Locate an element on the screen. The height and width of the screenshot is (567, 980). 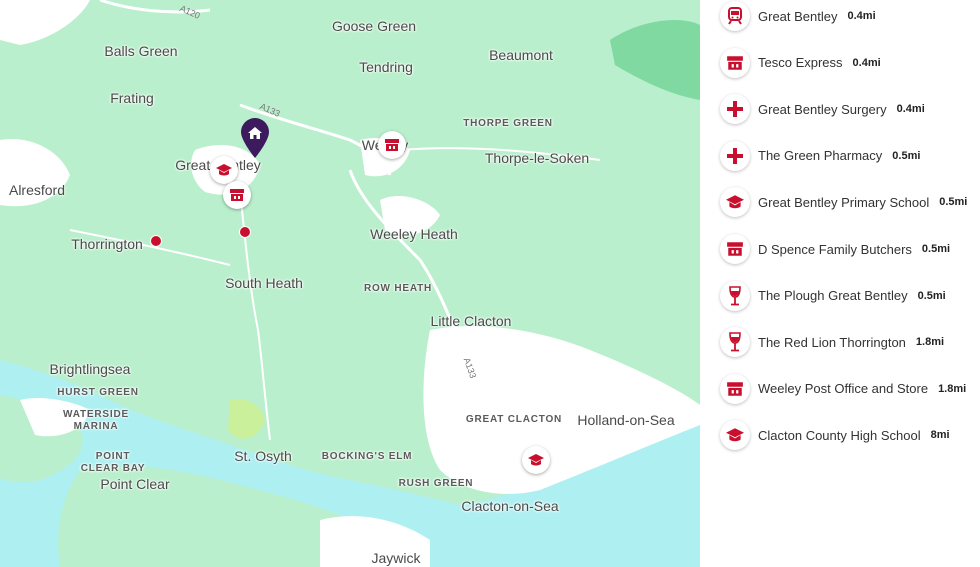
poi-name: The Red Lion Thorrington is located at coordinates (832, 342).